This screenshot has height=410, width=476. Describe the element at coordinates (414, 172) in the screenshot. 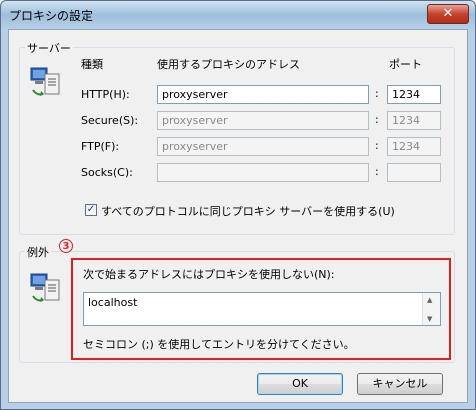

I see `socks-port-input` at that location.